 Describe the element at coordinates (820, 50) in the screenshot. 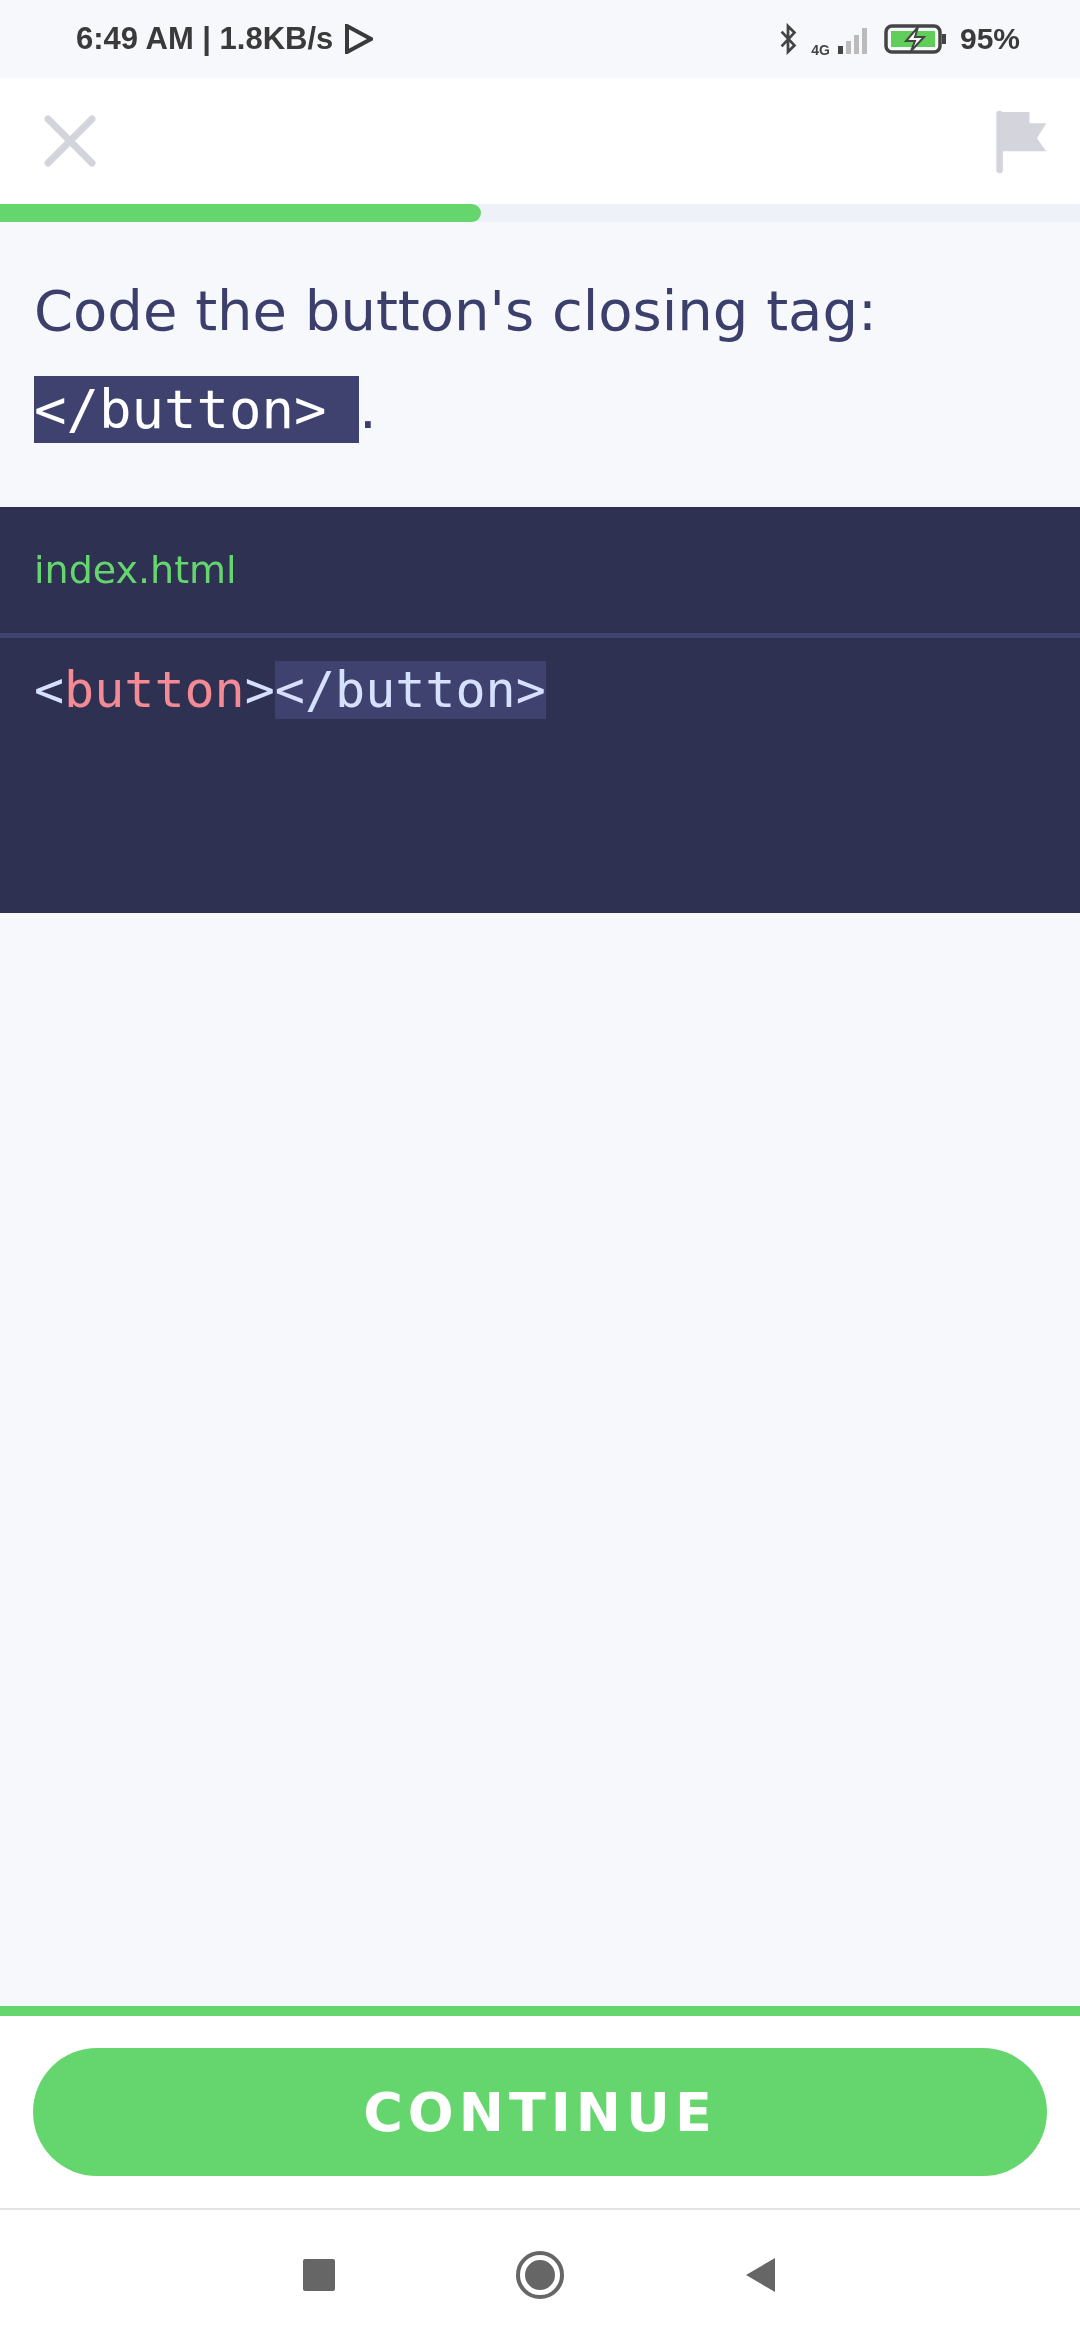

I see `network-type: 4G` at that location.